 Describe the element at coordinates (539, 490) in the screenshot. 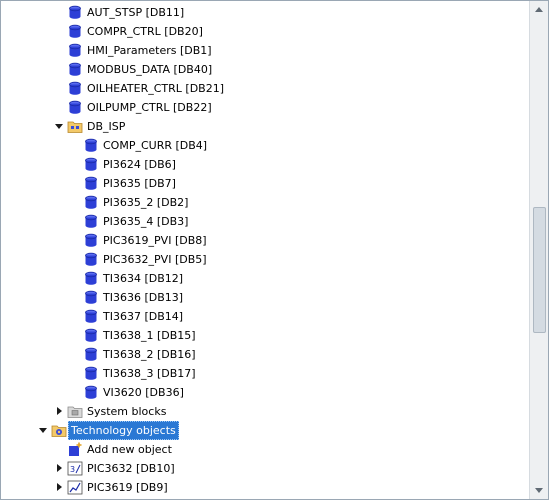

I see `scroll-down-arrow-icon` at that location.